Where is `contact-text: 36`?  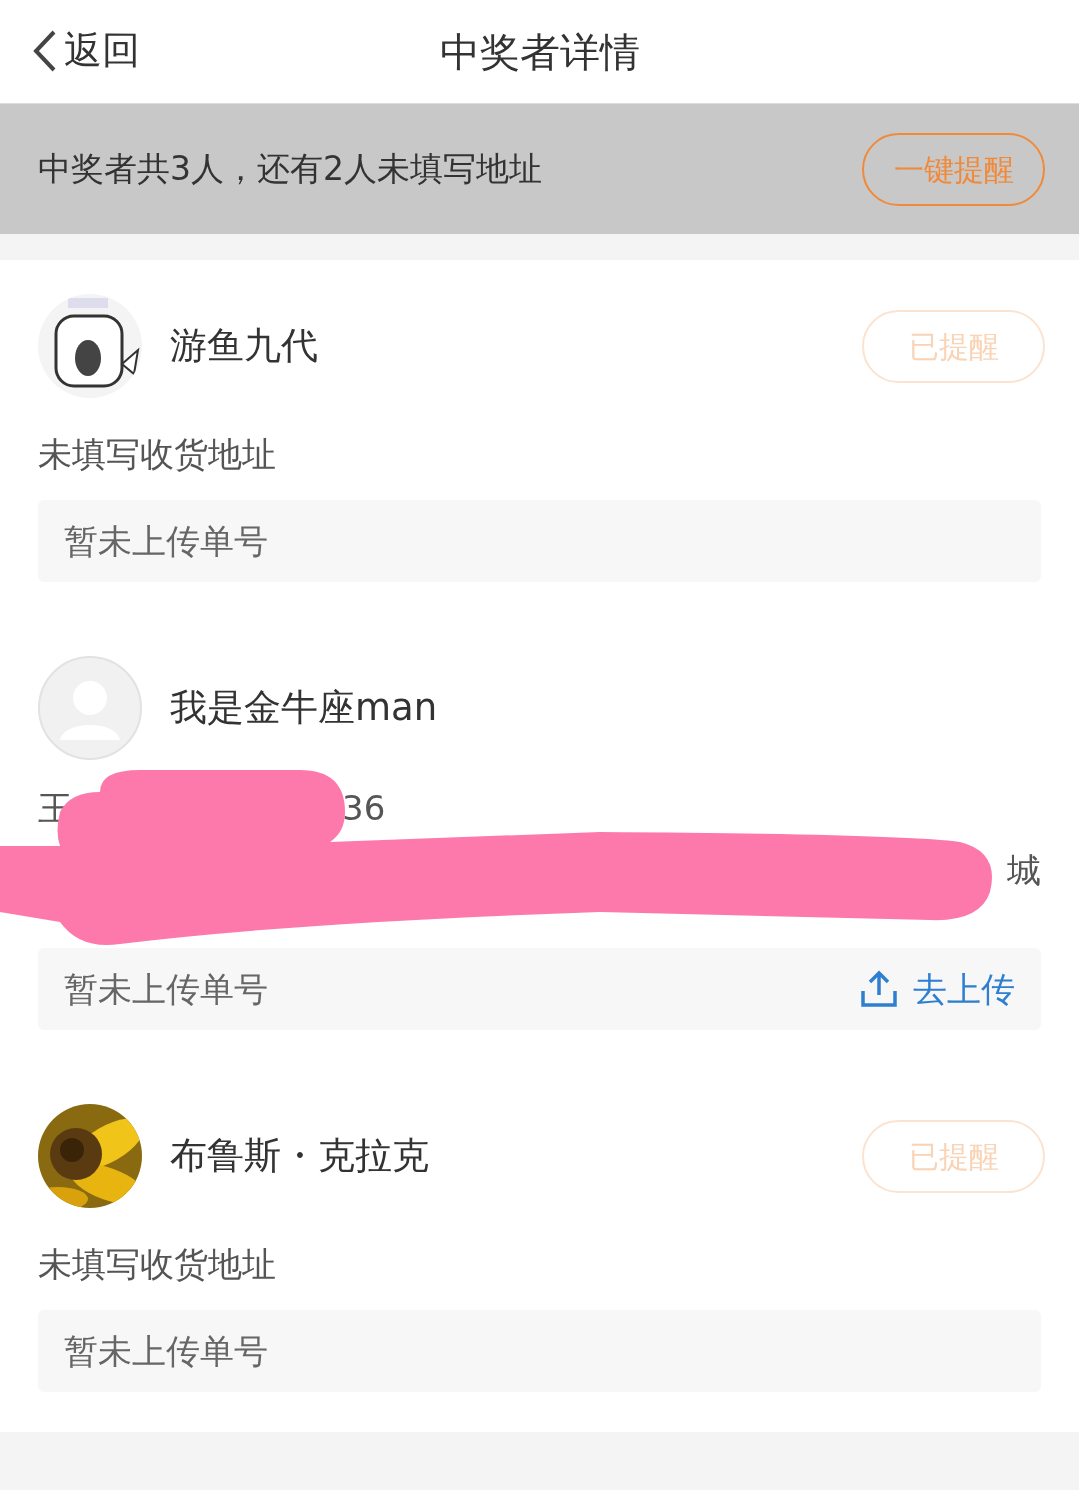 contact-text: 36 is located at coordinates (364, 808).